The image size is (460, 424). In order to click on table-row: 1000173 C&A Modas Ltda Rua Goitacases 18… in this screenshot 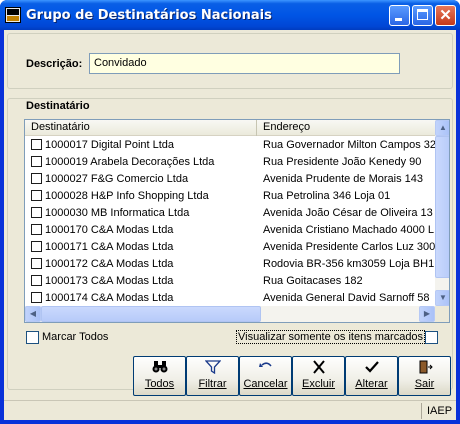, I will do `click(230, 281)`.